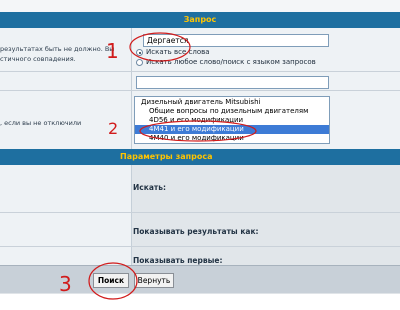  I want to click on annotation-circle-search-button, so click(113, 281).